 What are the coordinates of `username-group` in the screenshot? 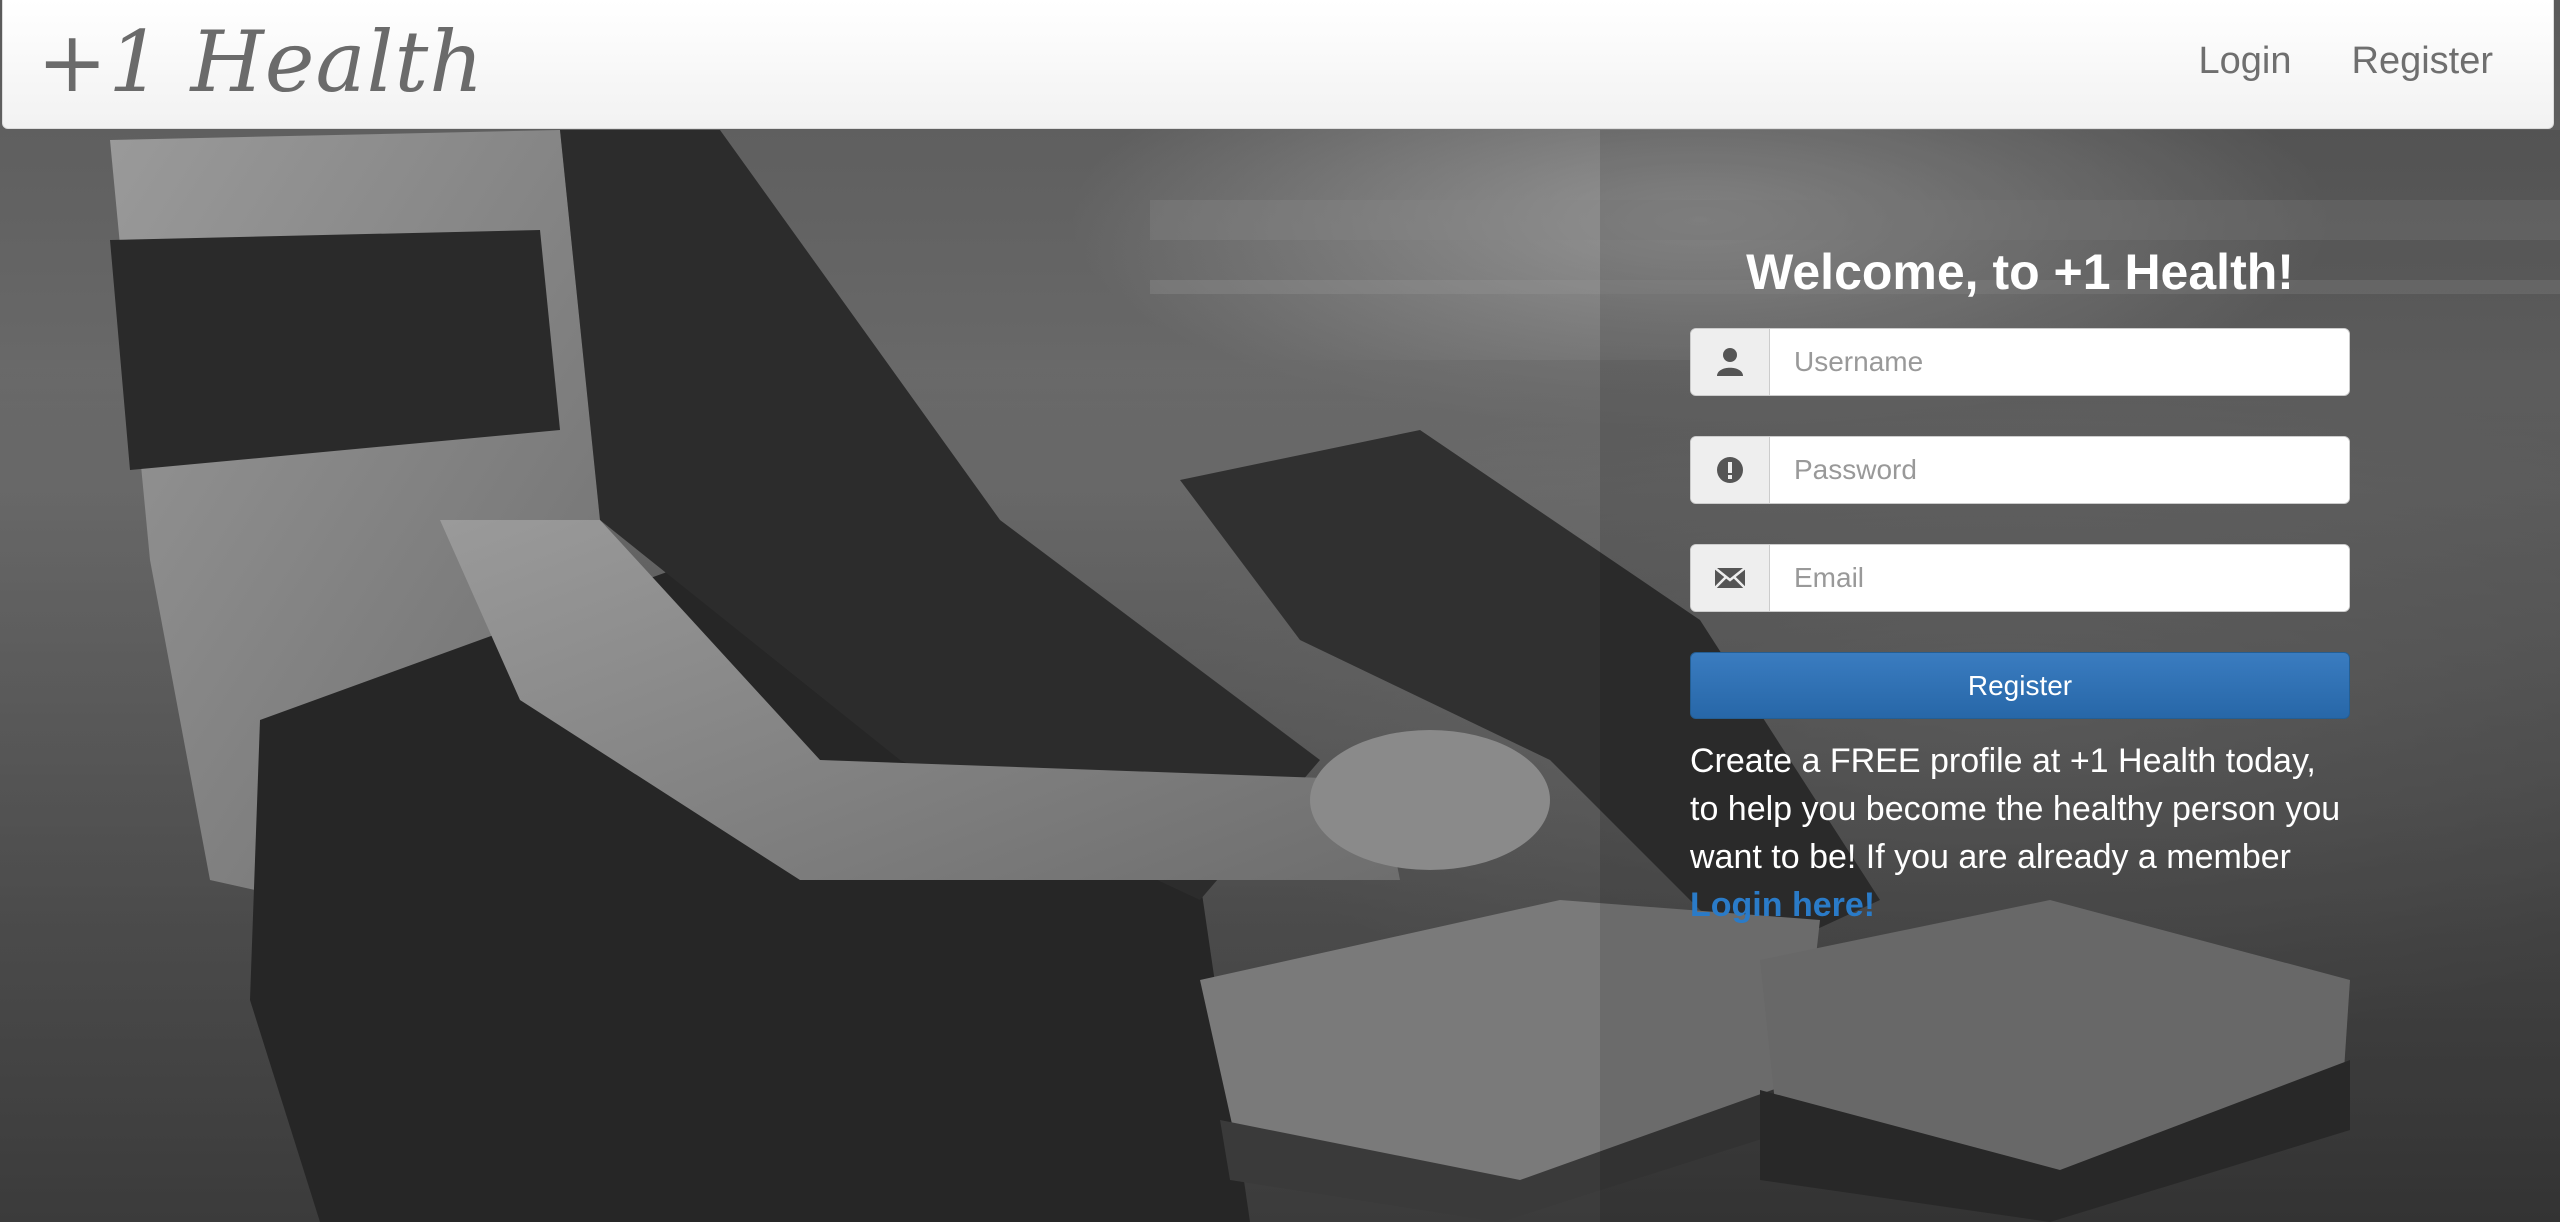 It's located at (2020, 362).